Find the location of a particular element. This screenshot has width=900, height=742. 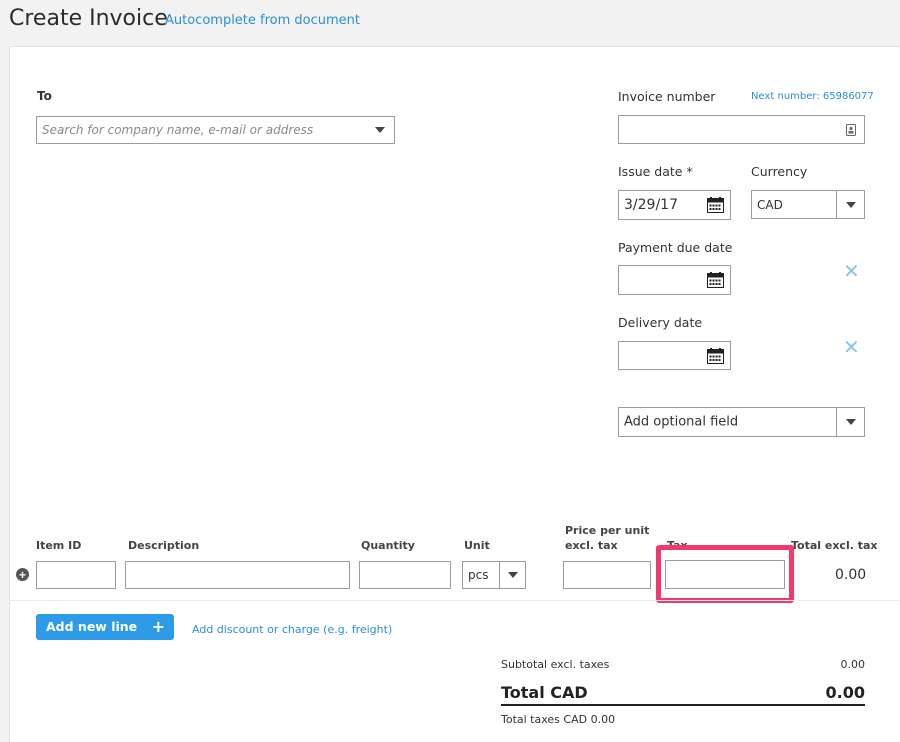

add-optional-field-label: Add optional field is located at coordinates (681, 422).